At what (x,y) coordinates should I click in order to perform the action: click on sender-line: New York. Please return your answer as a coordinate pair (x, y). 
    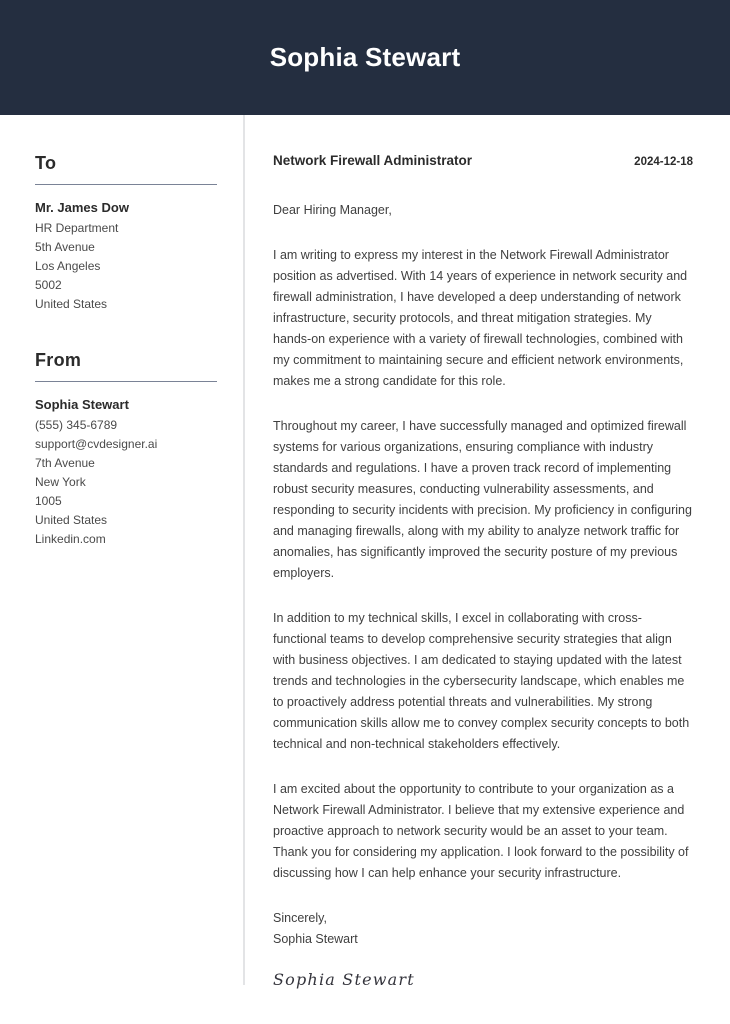
    Looking at the image, I should click on (60, 482).